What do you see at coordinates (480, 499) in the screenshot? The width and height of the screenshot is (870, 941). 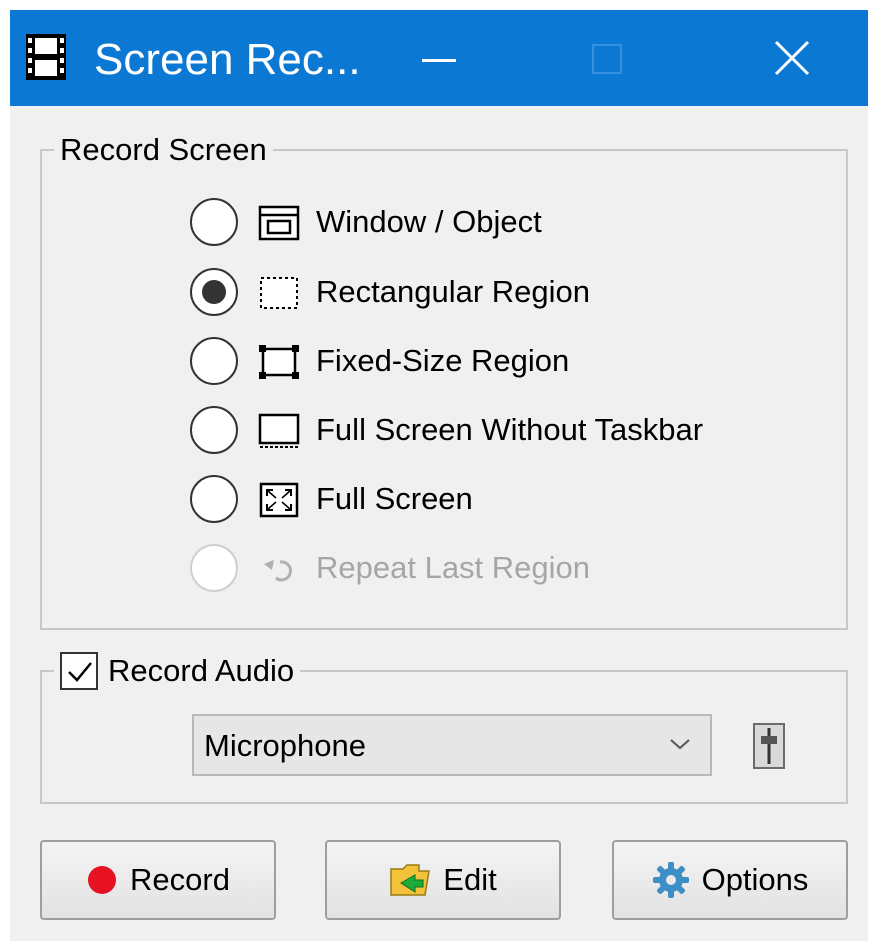 I see `option-full-screen: Full Screen` at bounding box center [480, 499].